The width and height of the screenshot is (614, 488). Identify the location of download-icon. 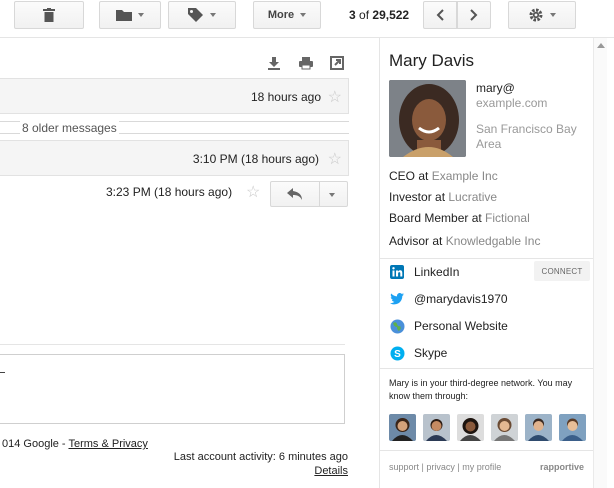
(274, 63).